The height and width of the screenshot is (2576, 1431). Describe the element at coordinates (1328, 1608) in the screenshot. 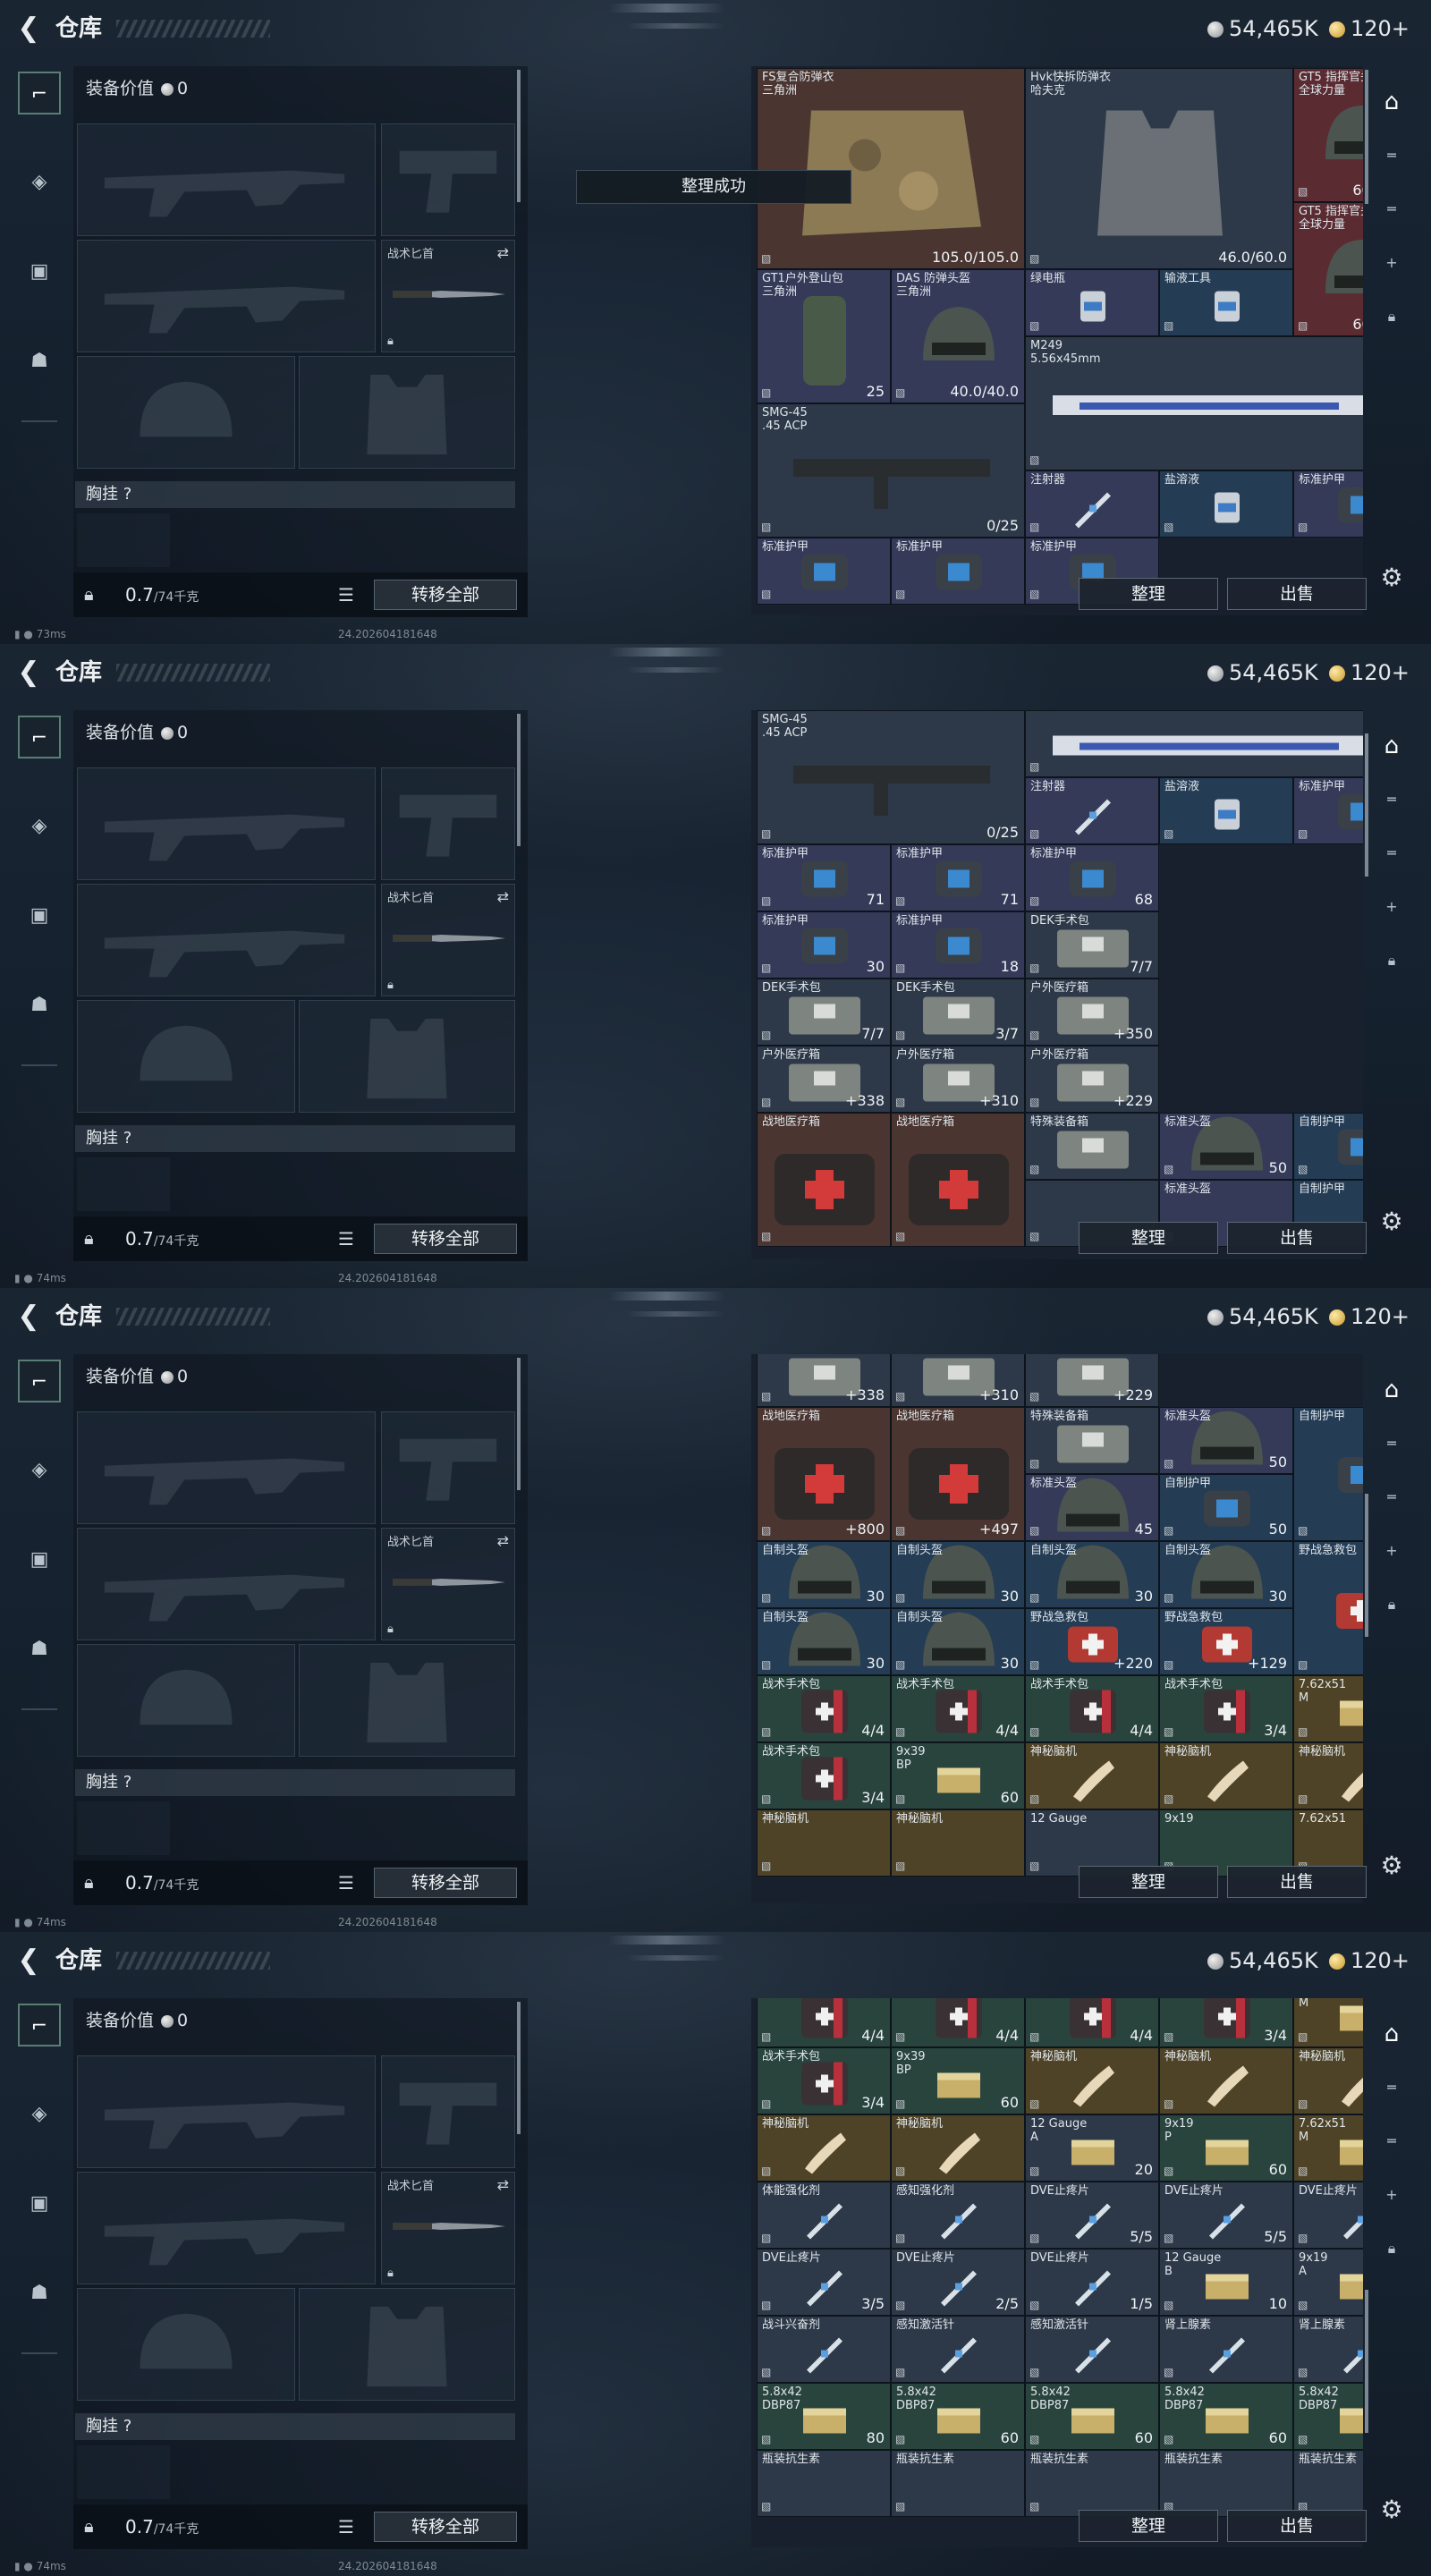

I see `storage-item: 野战急救包114▧` at that location.